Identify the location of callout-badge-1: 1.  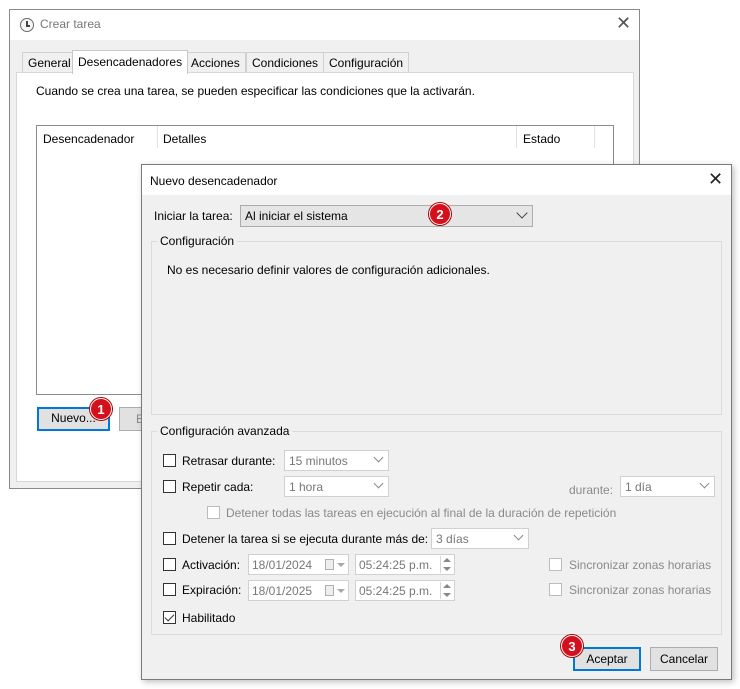
(101, 409).